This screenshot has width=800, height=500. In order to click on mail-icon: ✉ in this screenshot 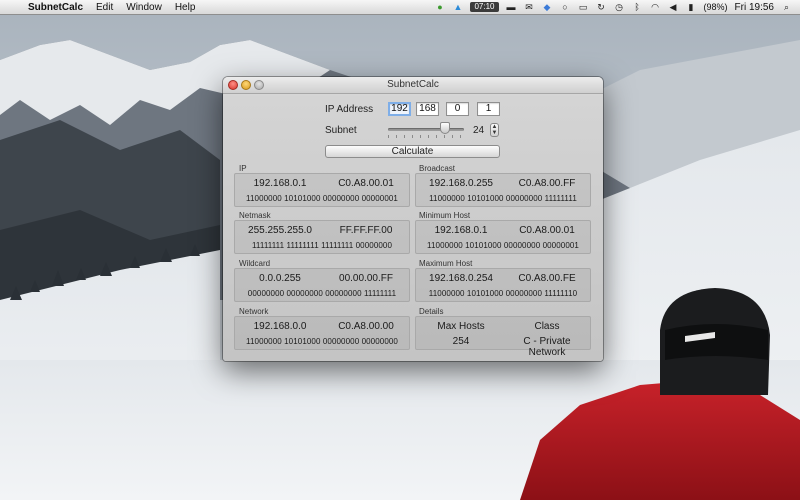, I will do `click(529, 7)`.